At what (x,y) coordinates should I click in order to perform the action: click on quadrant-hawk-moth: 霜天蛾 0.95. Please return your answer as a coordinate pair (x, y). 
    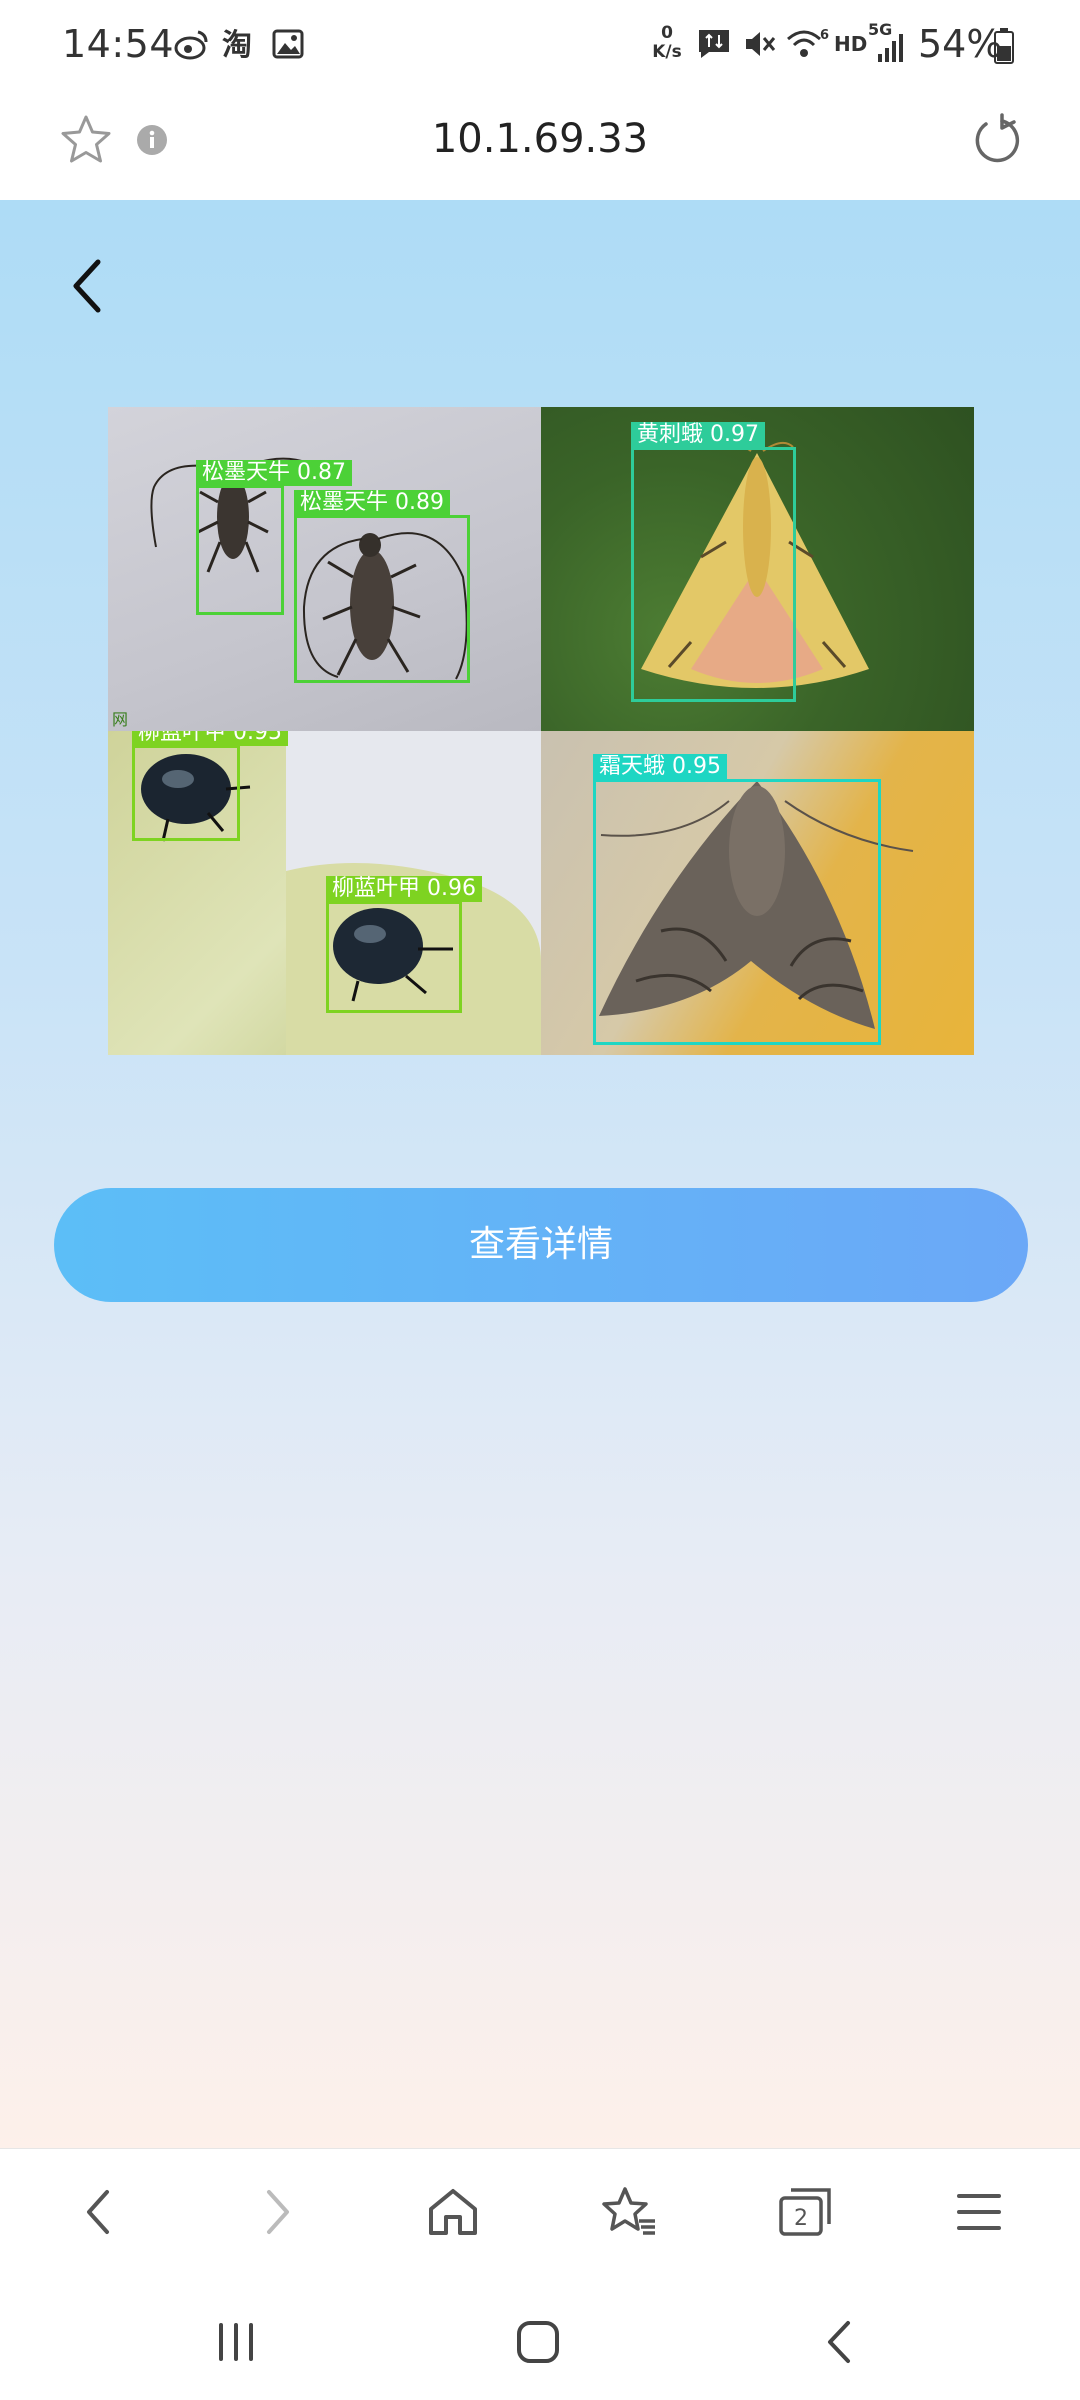
    Looking at the image, I should click on (757, 893).